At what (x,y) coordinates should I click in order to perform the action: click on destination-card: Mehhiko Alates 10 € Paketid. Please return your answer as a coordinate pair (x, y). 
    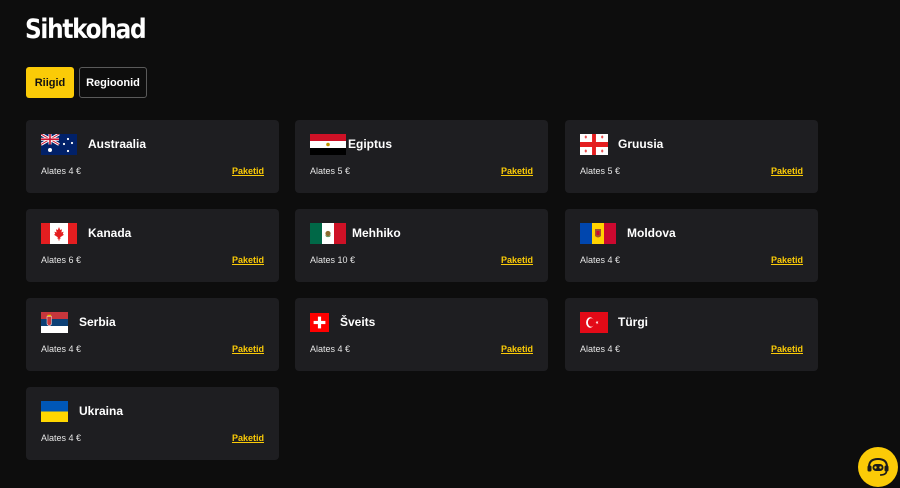
    Looking at the image, I should click on (421, 245).